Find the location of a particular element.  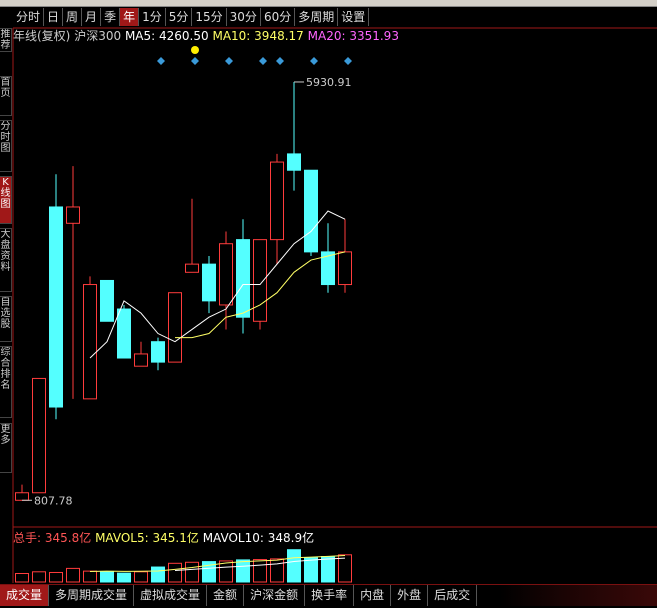

mavol10-label: MAVOL10: is located at coordinates (233, 538).